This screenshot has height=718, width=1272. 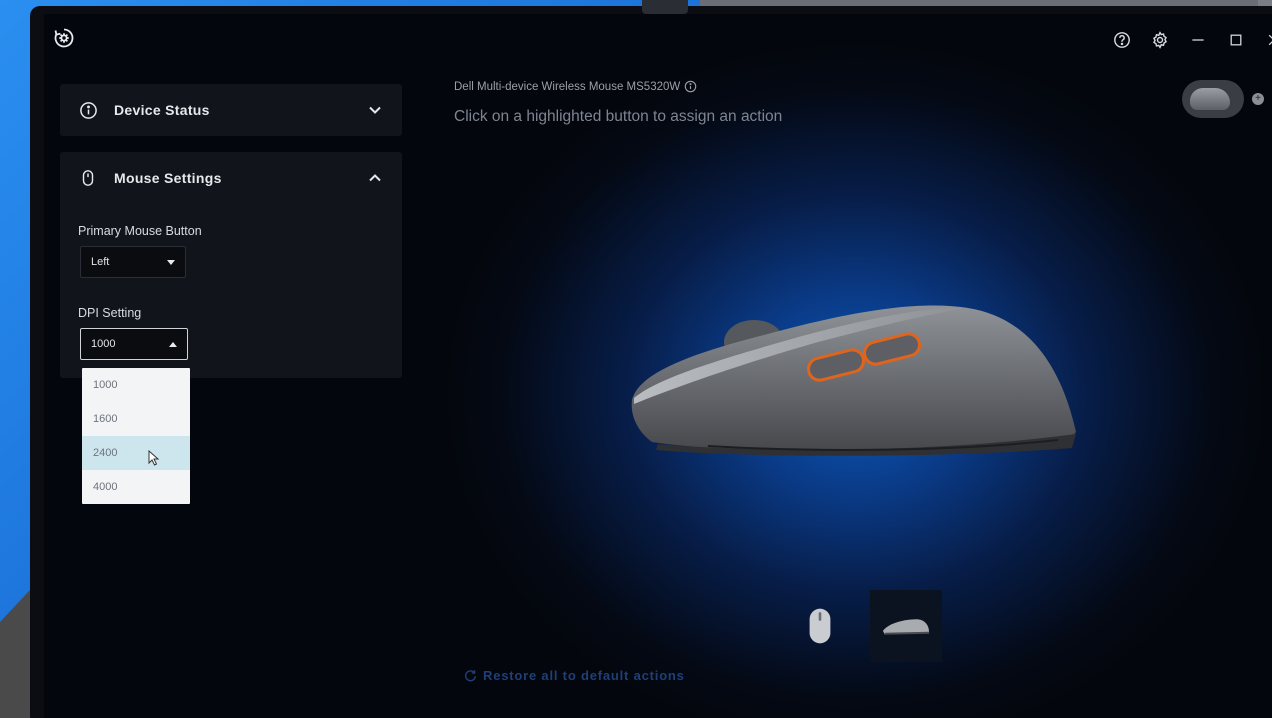 I want to click on webcam, so click(x=665, y=7).